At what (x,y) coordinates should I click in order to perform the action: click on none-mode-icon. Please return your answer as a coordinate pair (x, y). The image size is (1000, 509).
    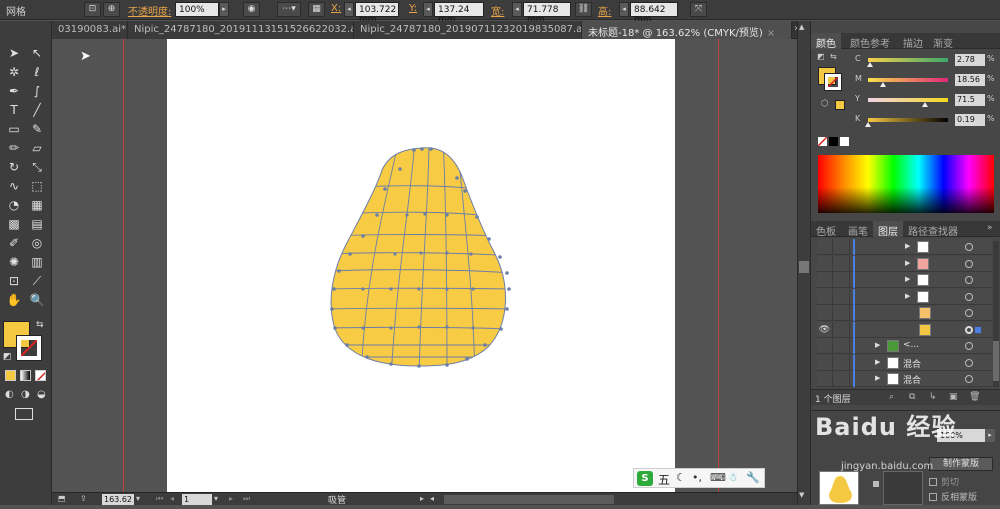
    Looking at the image, I should click on (40, 375).